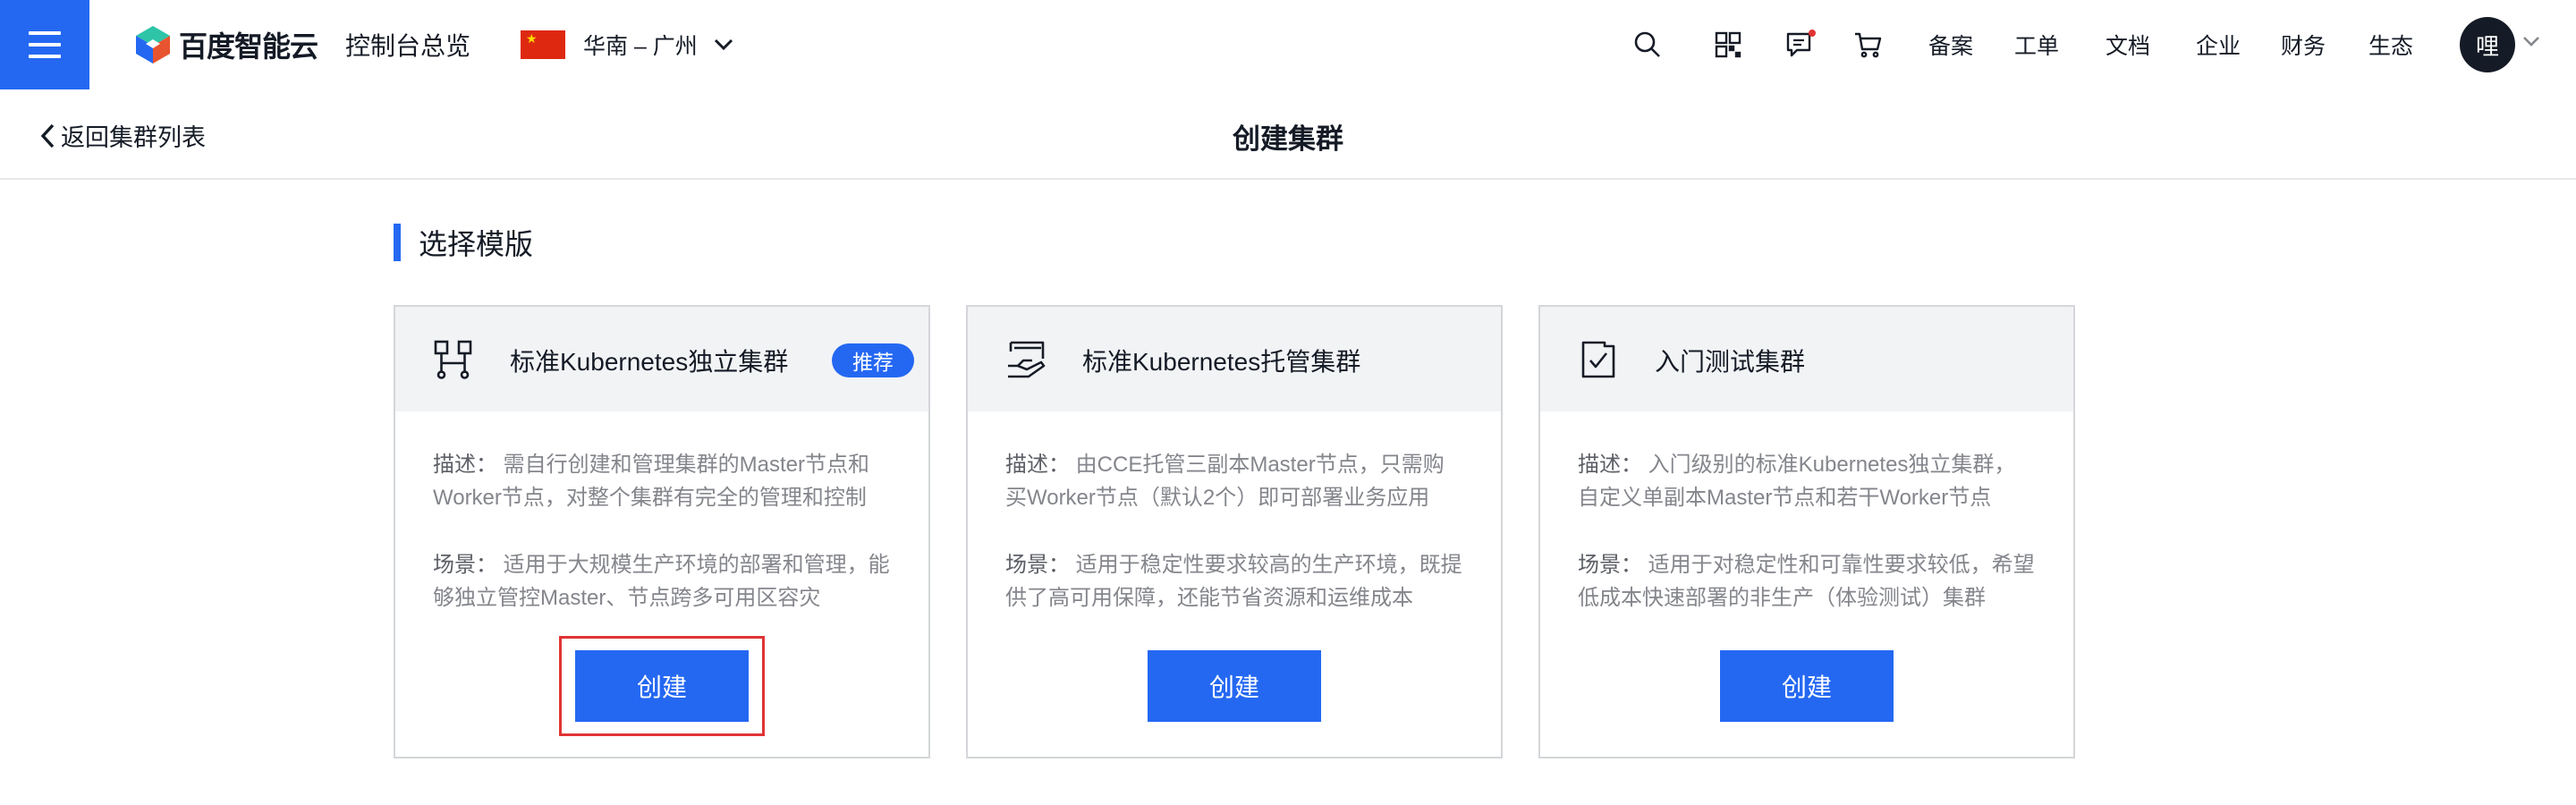 The height and width of the screenshot is (805, 2576). What do you see at coordinates (873, 360) in the screenshot?
I see `recommended-badge: 推荐` at bounding box center [873, 360].